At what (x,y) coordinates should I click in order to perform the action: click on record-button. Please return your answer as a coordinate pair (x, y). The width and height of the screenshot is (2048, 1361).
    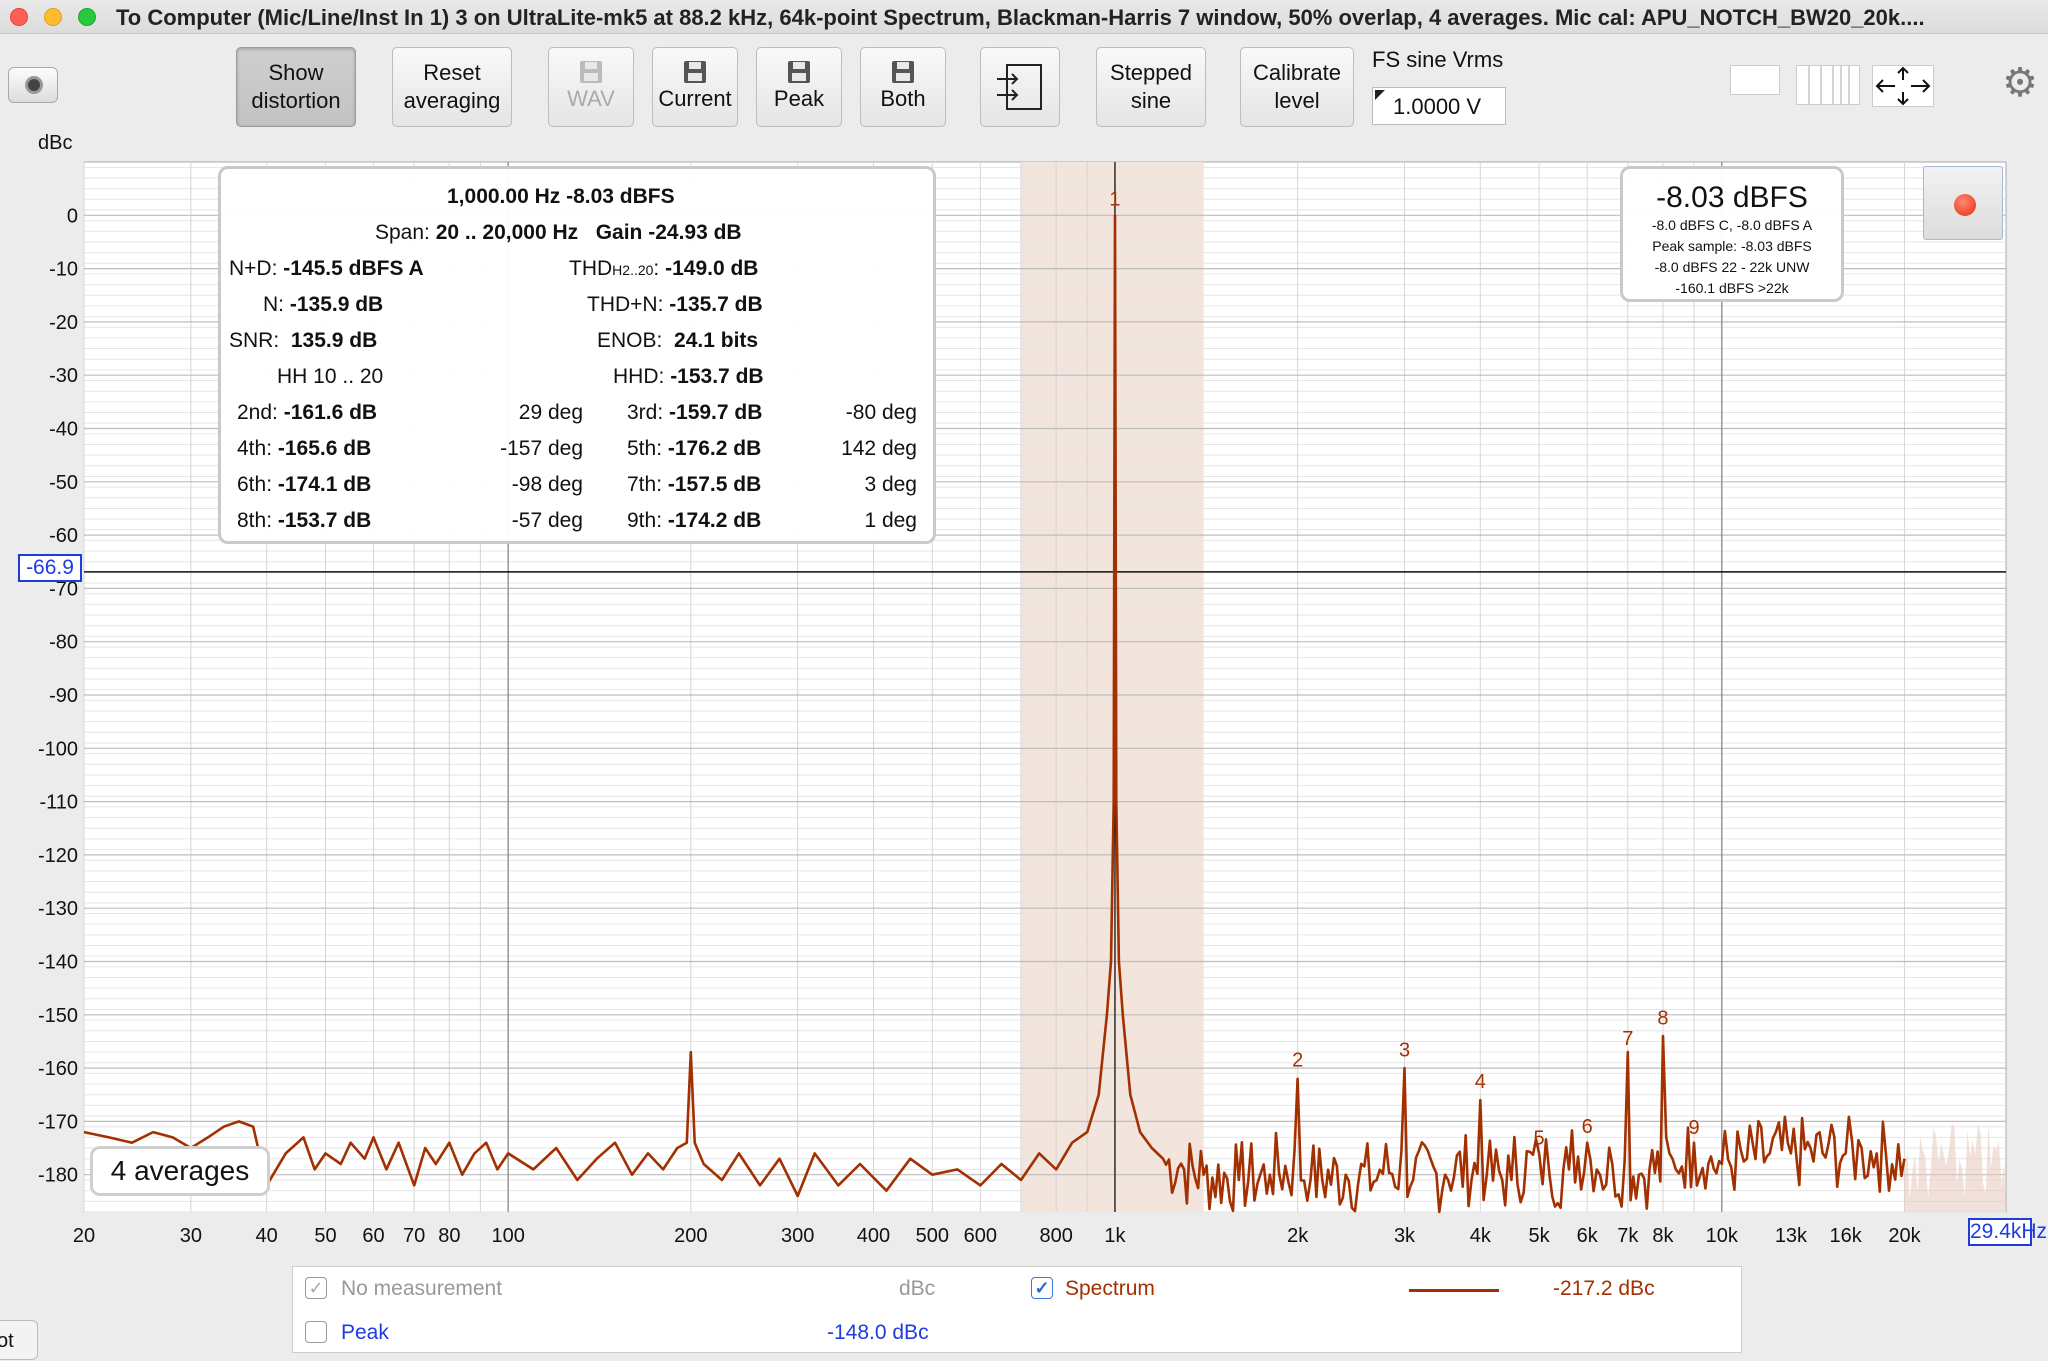
    Looking at the image, I should click on (1963, 203).